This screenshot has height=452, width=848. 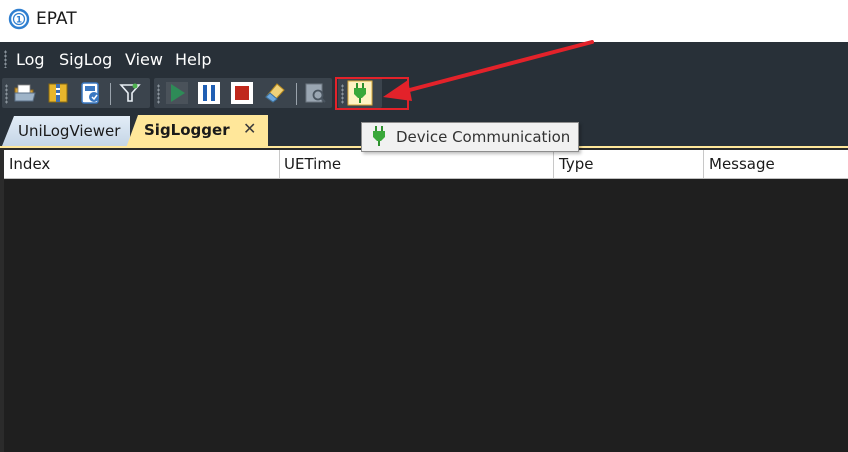 I want to click on clear-icon, so click(x=275, y=93).